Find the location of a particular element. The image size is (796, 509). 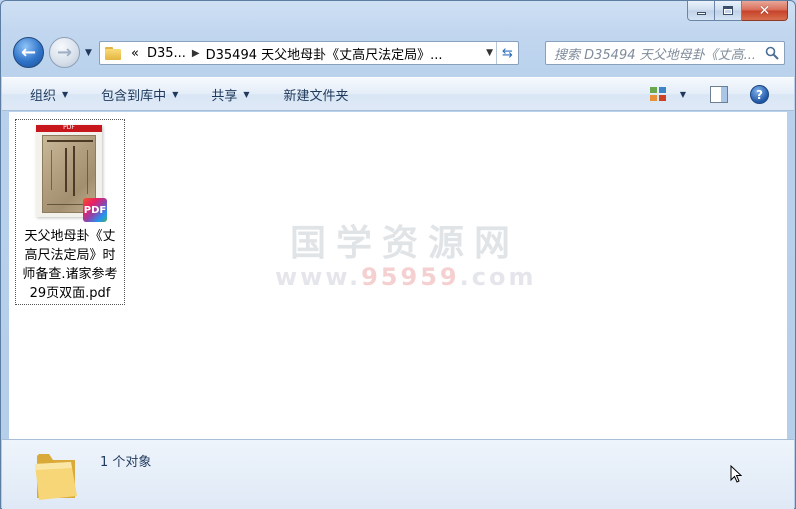

file-name-line: 天父地母卦《丈 is located at coordinates (70, 236).